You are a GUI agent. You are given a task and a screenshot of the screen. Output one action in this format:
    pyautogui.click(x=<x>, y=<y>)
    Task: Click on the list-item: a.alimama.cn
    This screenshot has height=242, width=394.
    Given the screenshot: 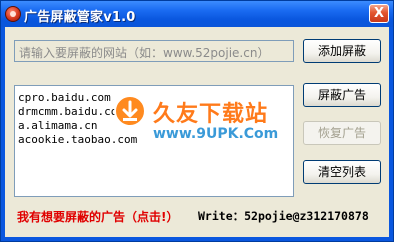 What is the action you would take?
    pyautogui.click(x=154, y=126)
    